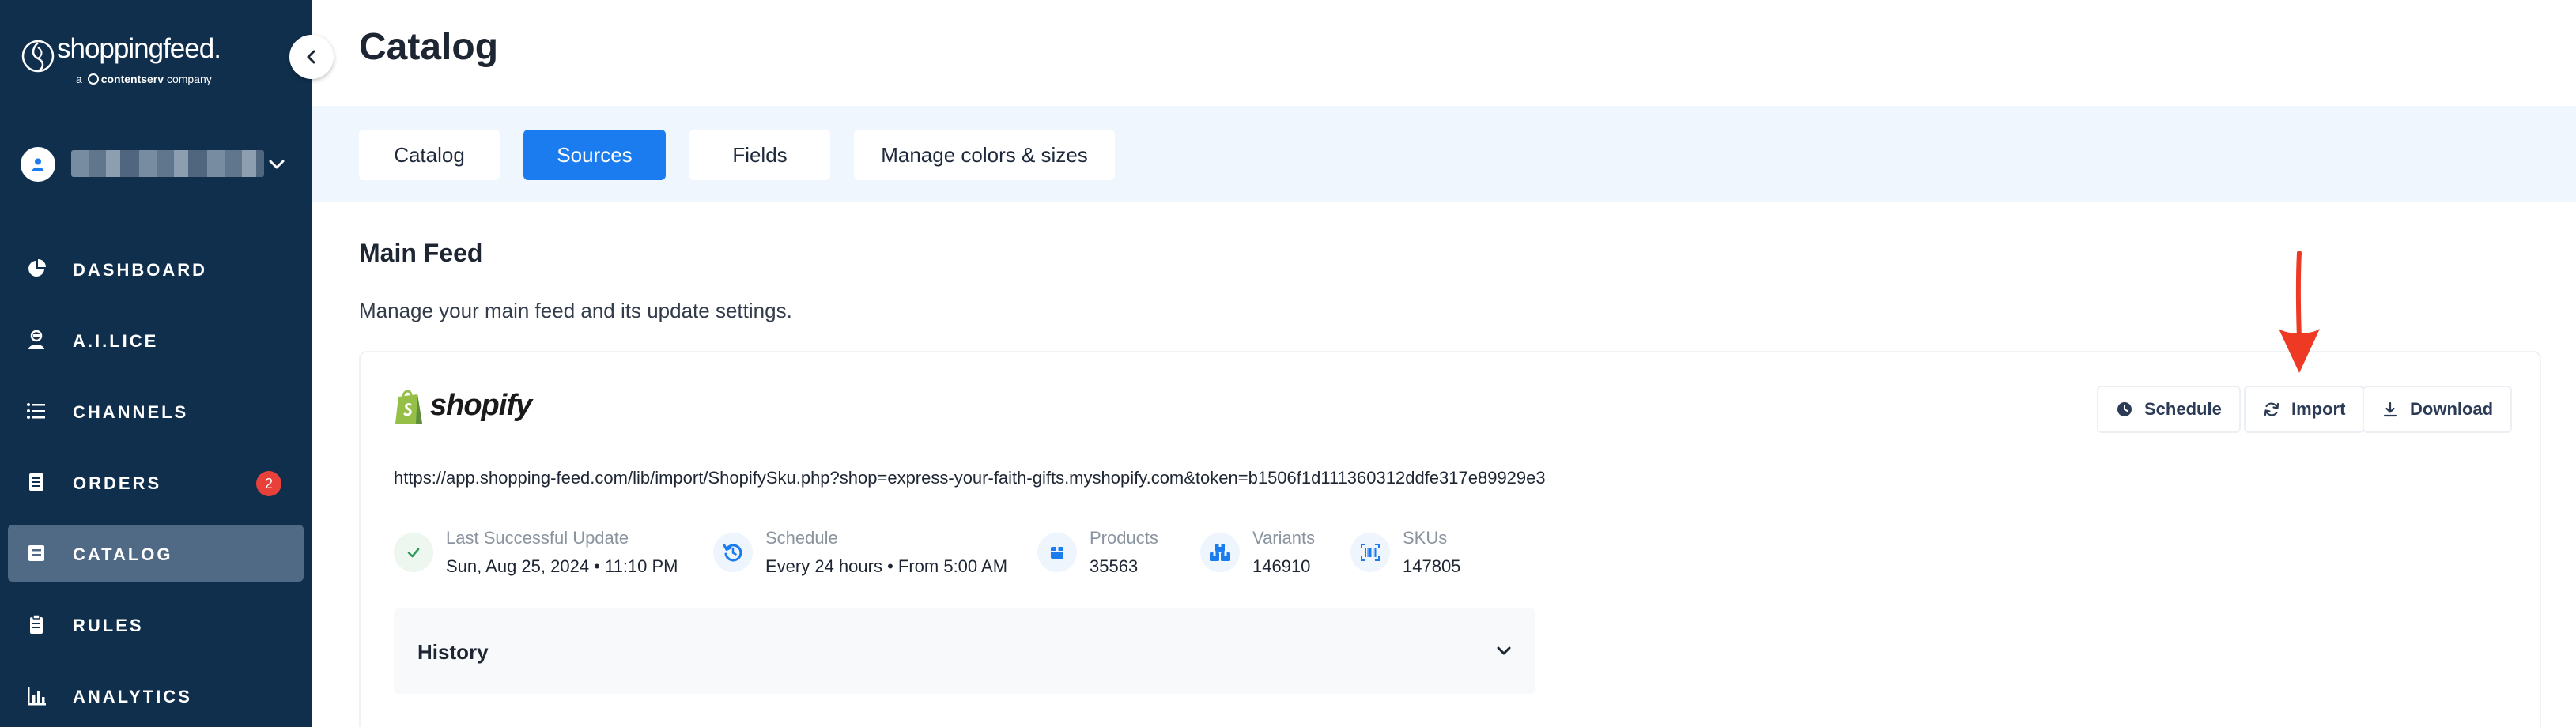 The image size is (2576, 727). Describe the element at coordinates (132, 697) in the screenshot. I see `nav-label: ANALYTICS` at that location.